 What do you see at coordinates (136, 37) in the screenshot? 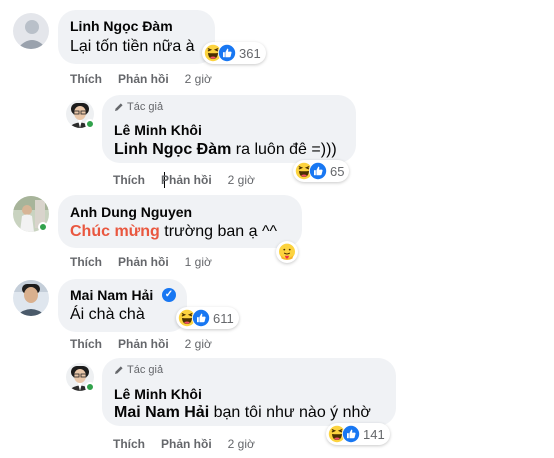
I see `comment-bubble: Linh Ngọc Đàm Lại tốn tiền nữa à` at bounding box center [136, 37].